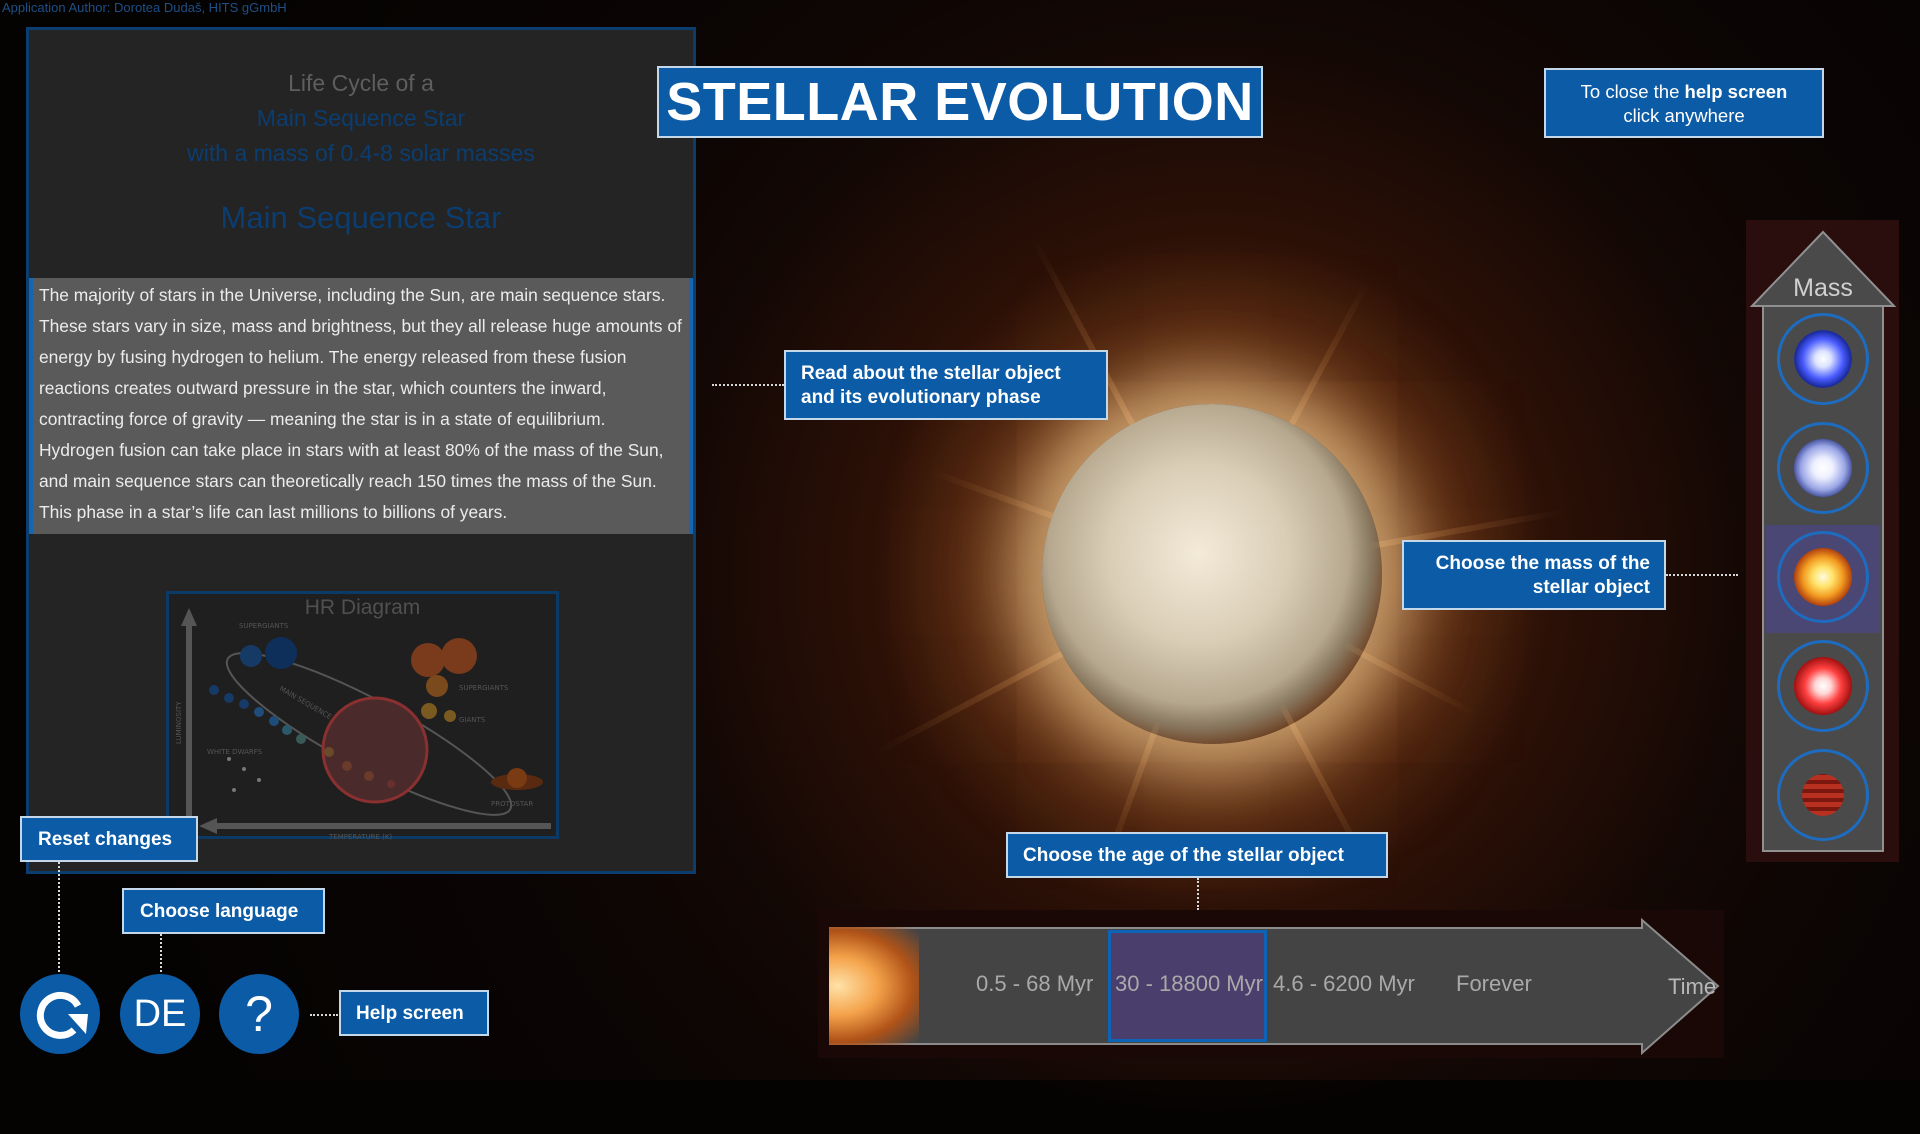 This screenshot has width=1920, height=1134. What do you see at coordinates (1198, 894) in the screenshot?
I see `age-tooltip-connector` at bounding box center [1198, 894].